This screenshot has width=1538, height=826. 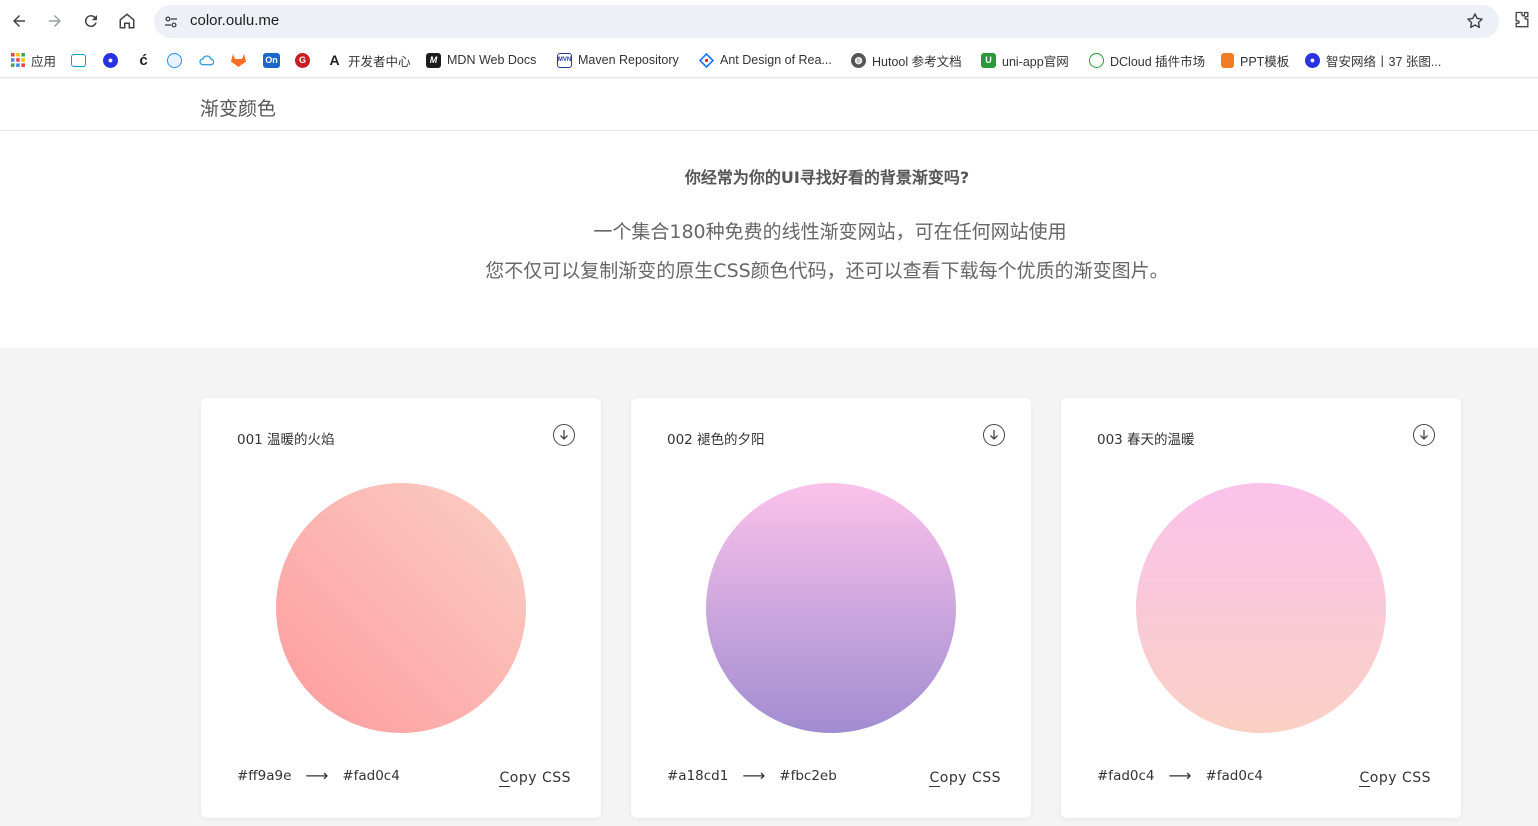 I want to click on reload-icon, so click(x=91, y=21).